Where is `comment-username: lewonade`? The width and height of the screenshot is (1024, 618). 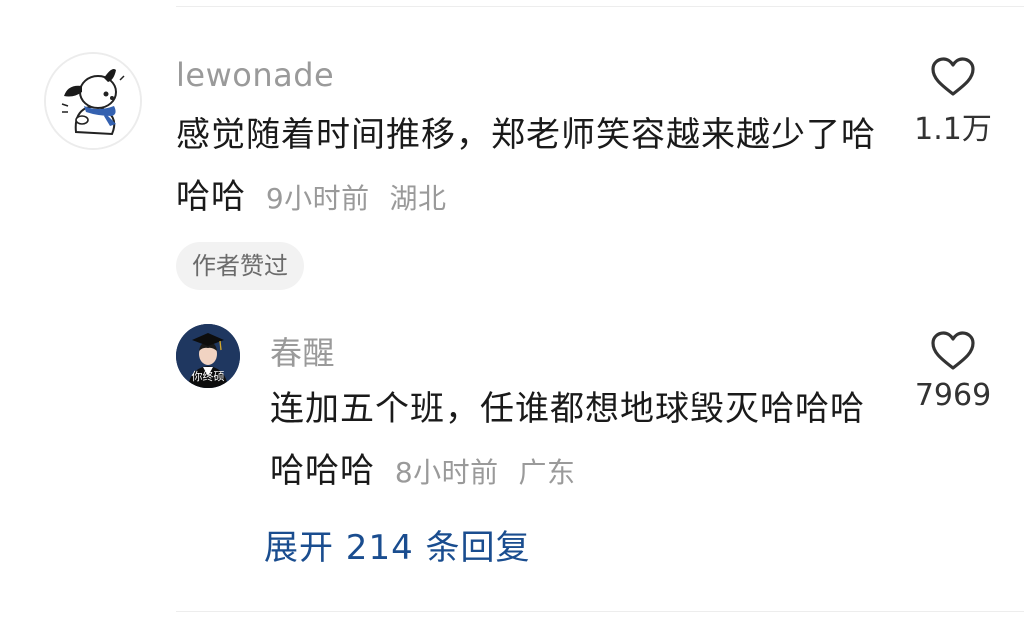
comment-username: lewonade is located at coordinates (255, 75).